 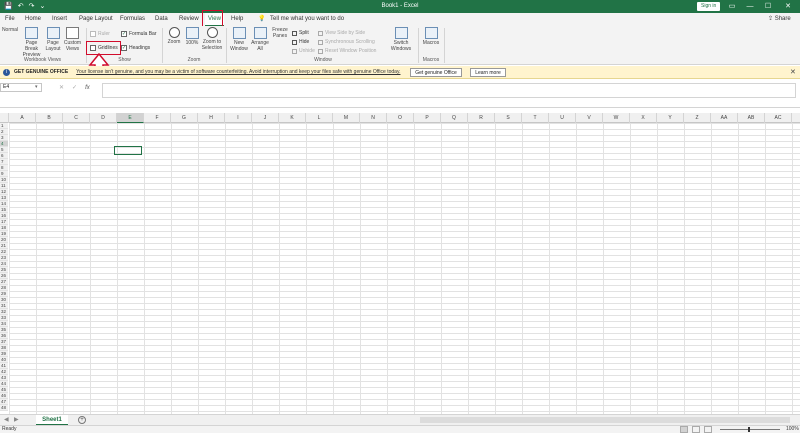 What do you see at coordinates (294, 42) in the screenshot?
I see `hide-icon` at bounding box center [294, 42].